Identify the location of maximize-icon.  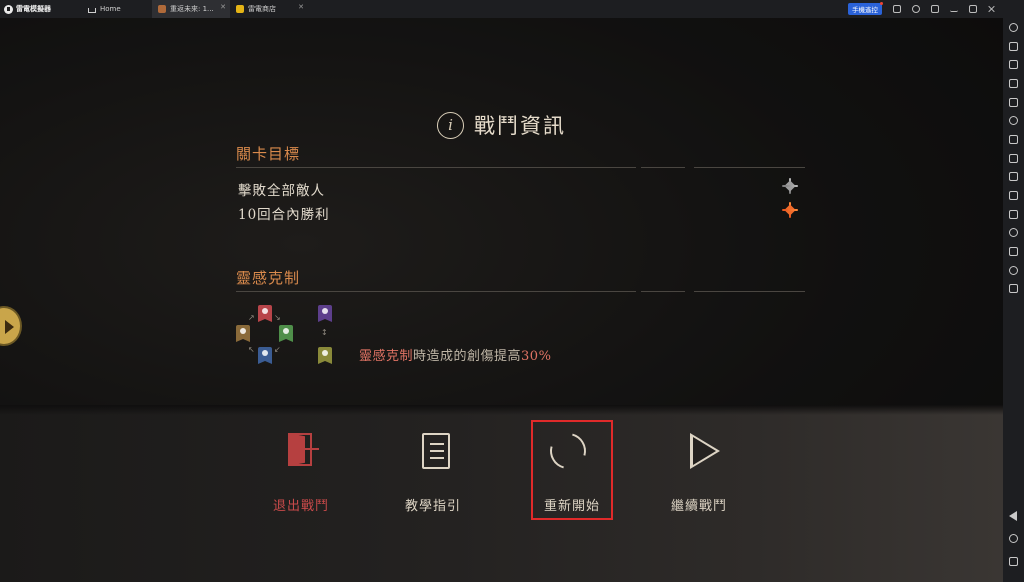
(973, 9).